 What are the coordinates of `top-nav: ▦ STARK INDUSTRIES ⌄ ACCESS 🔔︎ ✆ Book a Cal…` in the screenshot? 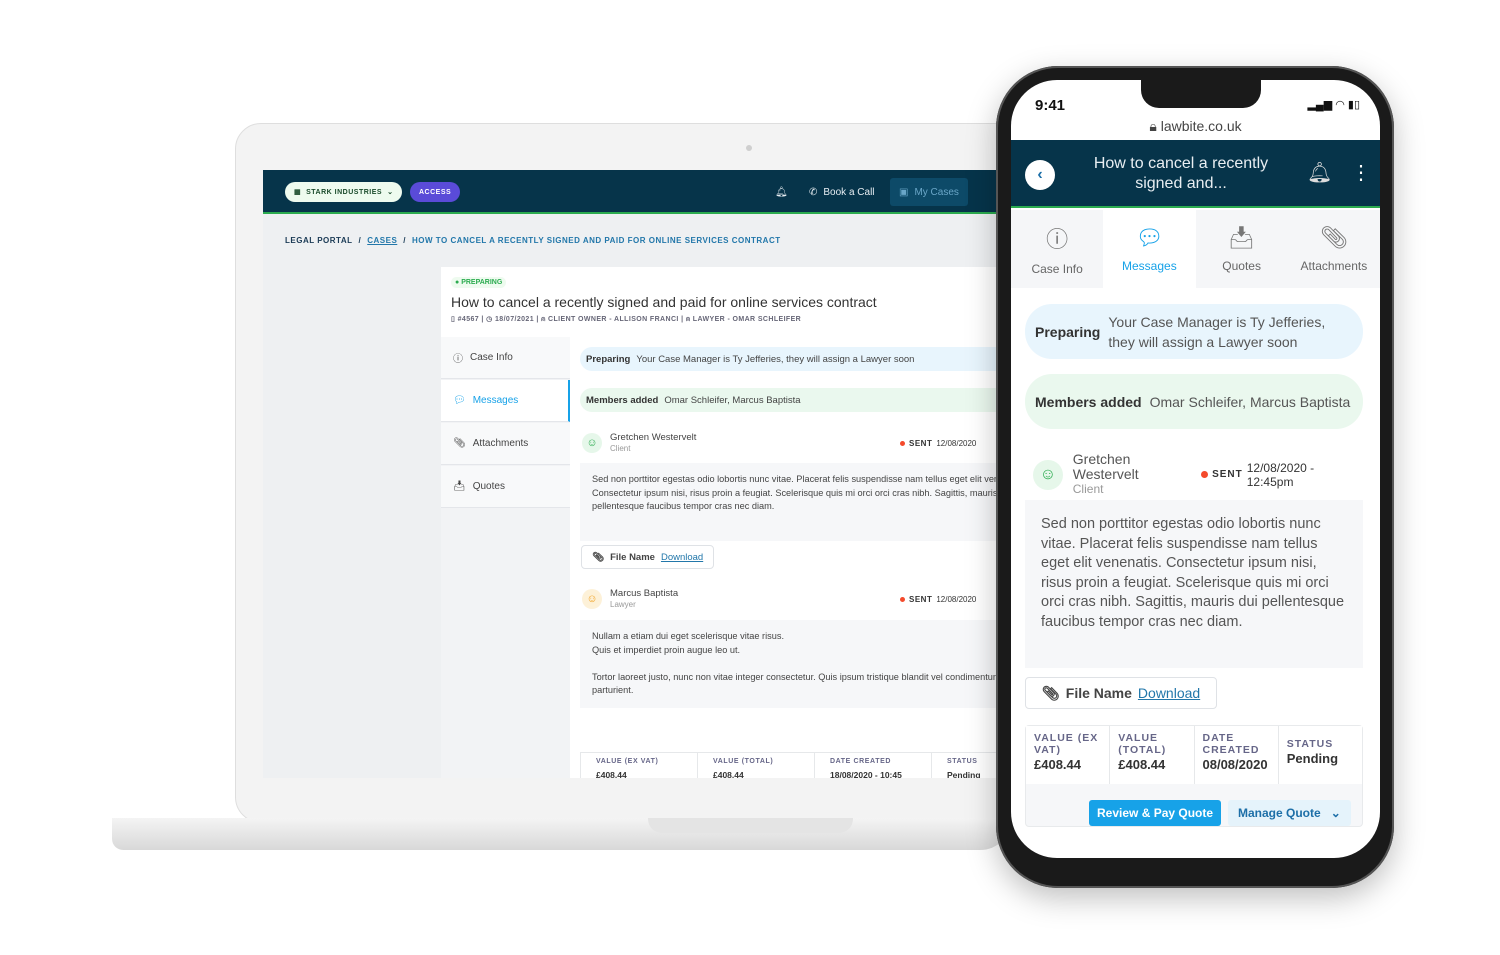 It's located at (633, 192).